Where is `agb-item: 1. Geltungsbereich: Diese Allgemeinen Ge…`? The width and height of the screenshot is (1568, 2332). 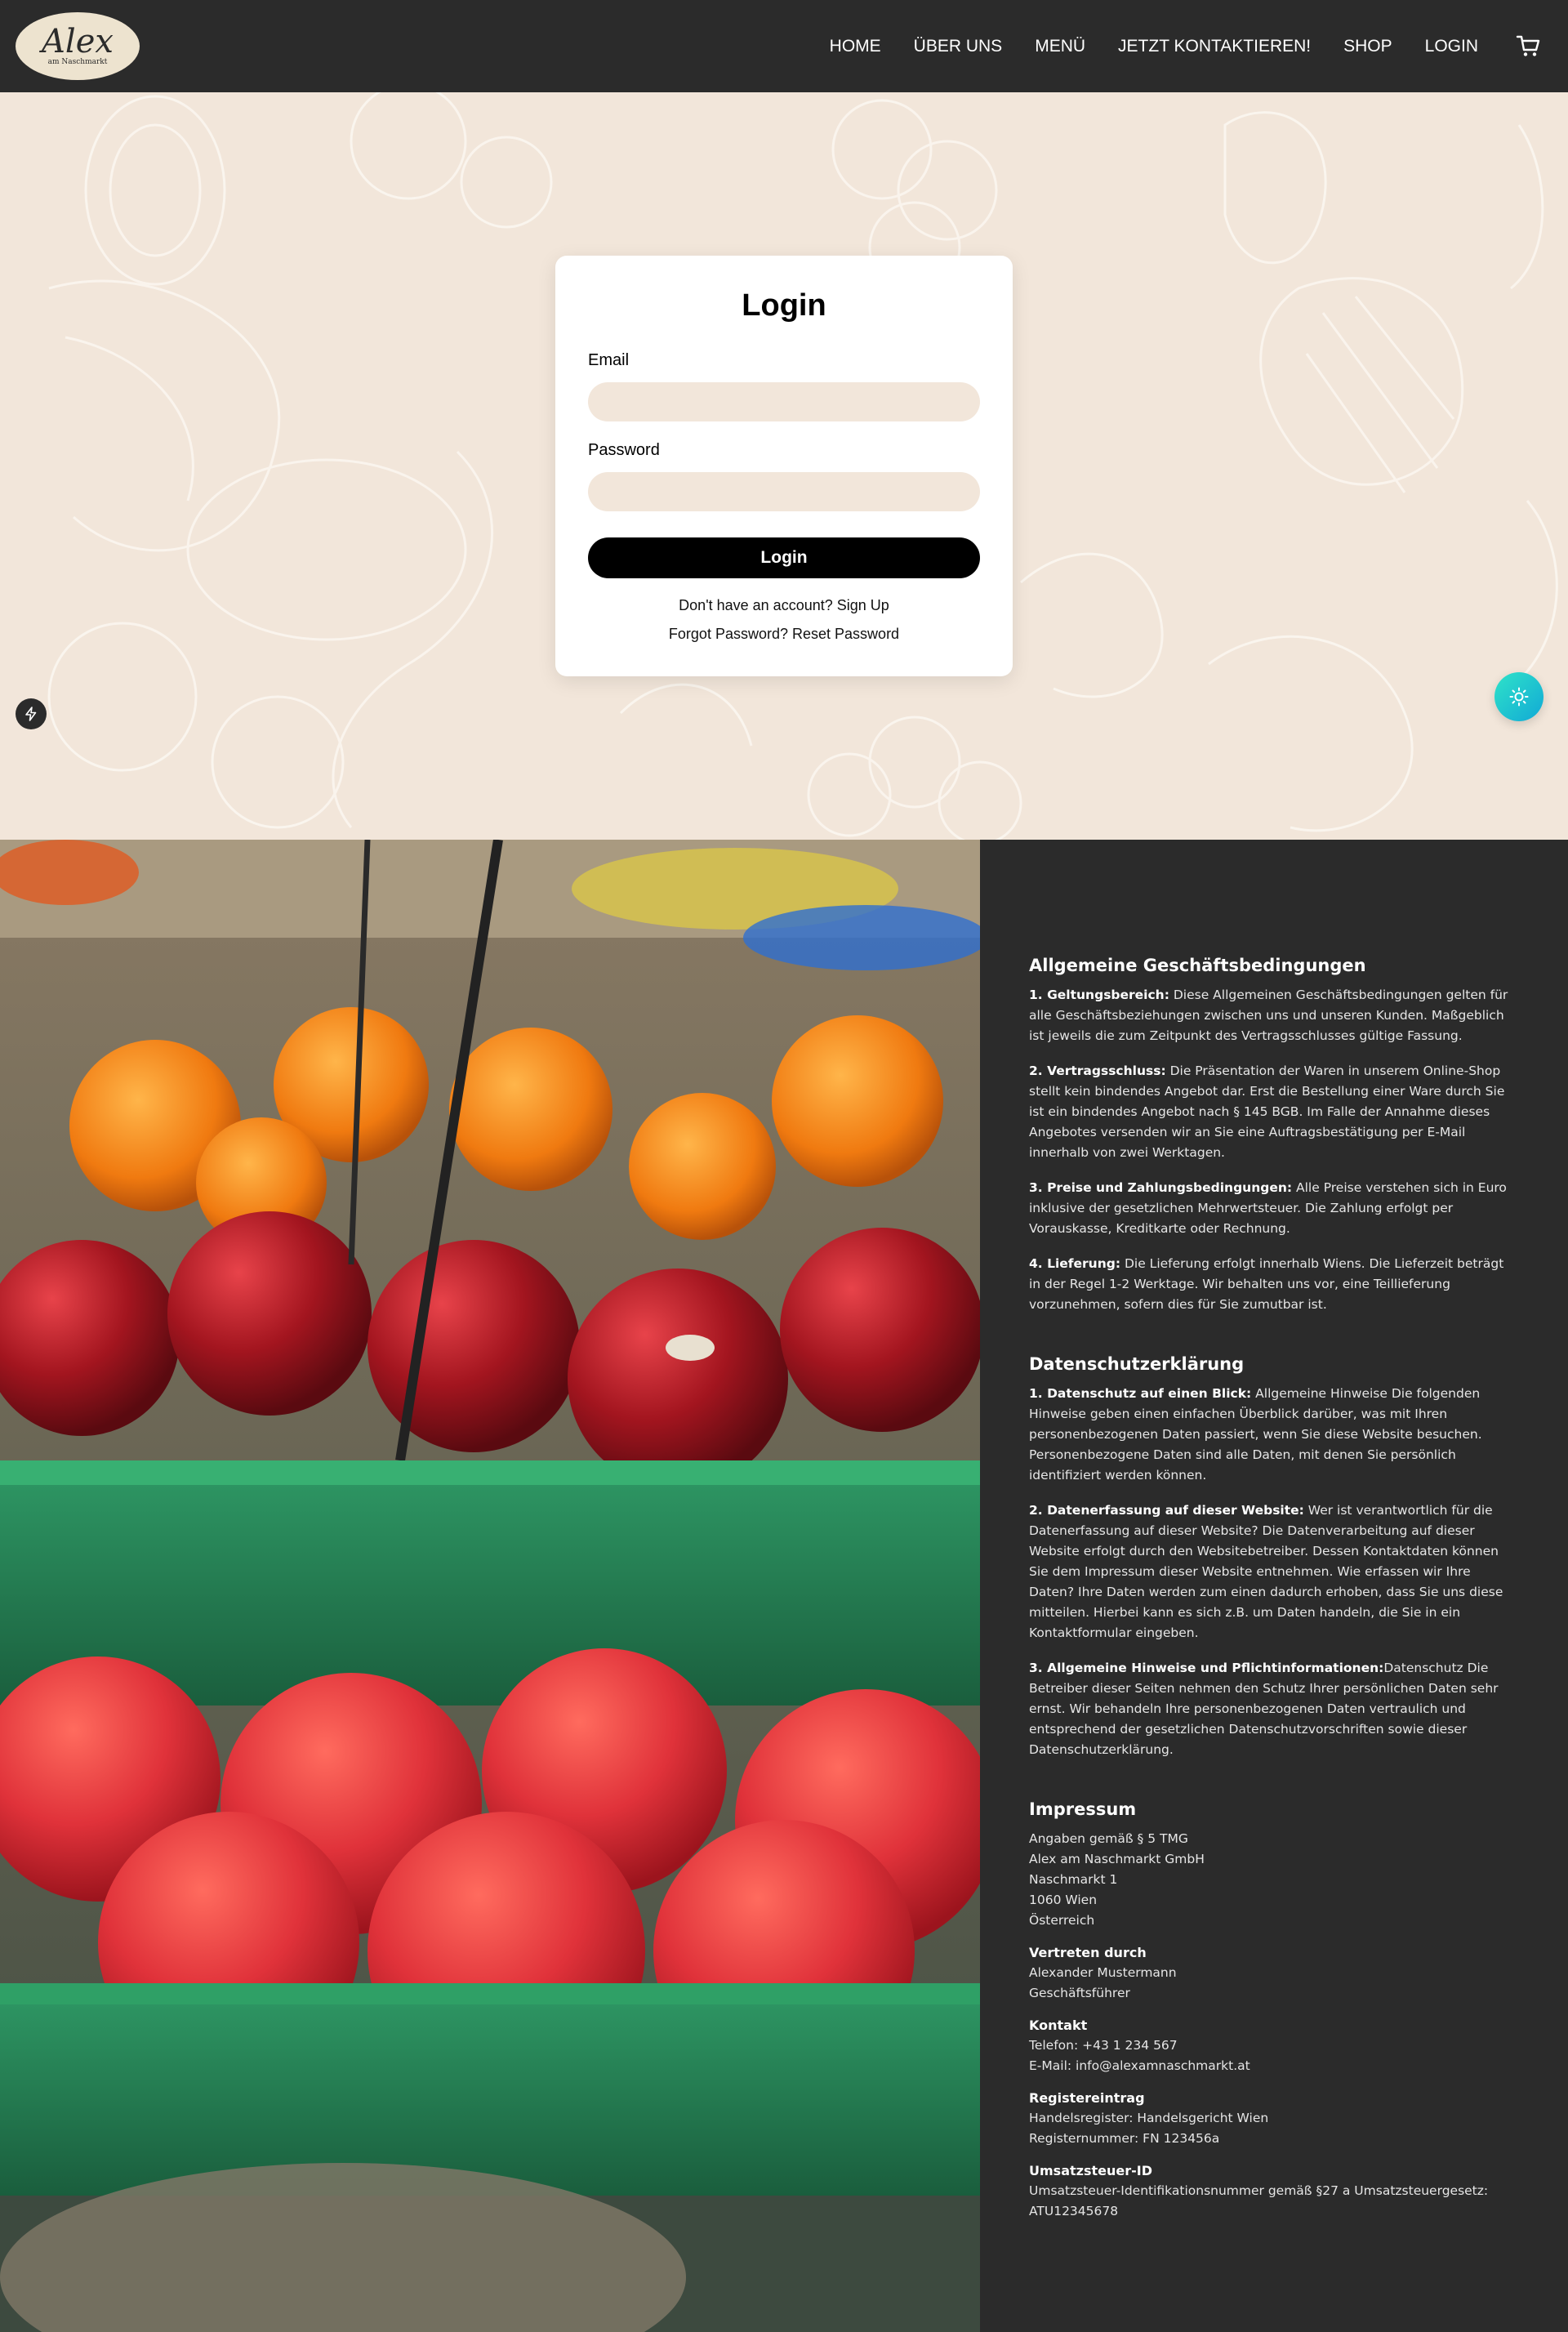 agb-item: 1. Geltungsbereich: Diese Allgemeinen Ge… is located at coordinates (1274, 1015).